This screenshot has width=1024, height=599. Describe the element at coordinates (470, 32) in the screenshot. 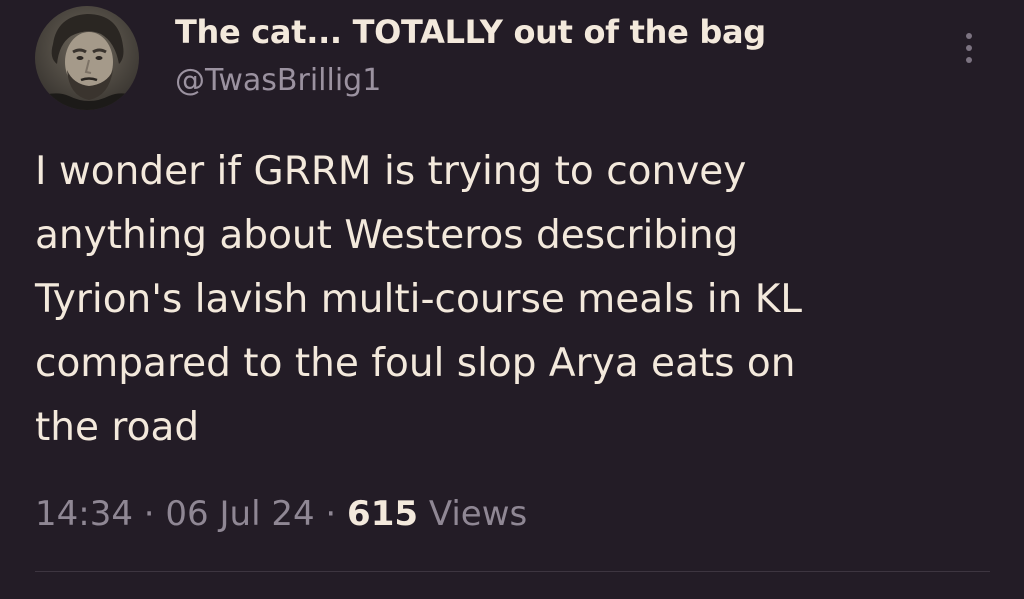

I see `display-name: The cat... TOTALLY out of the bag` at that location.